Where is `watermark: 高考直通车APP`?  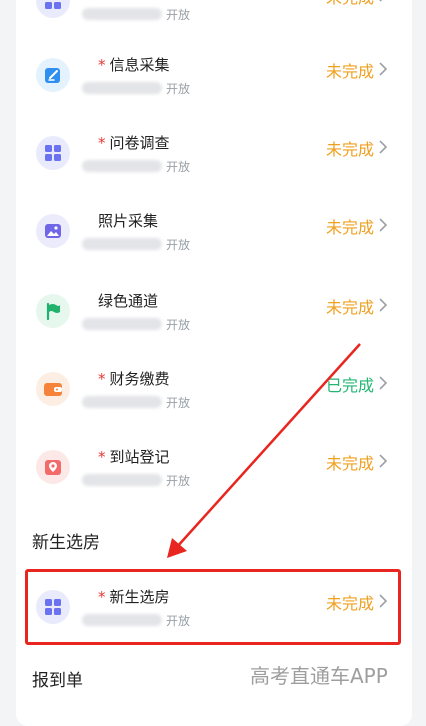
watermark: 高考直通车APP is located at coordinates (319, 676).